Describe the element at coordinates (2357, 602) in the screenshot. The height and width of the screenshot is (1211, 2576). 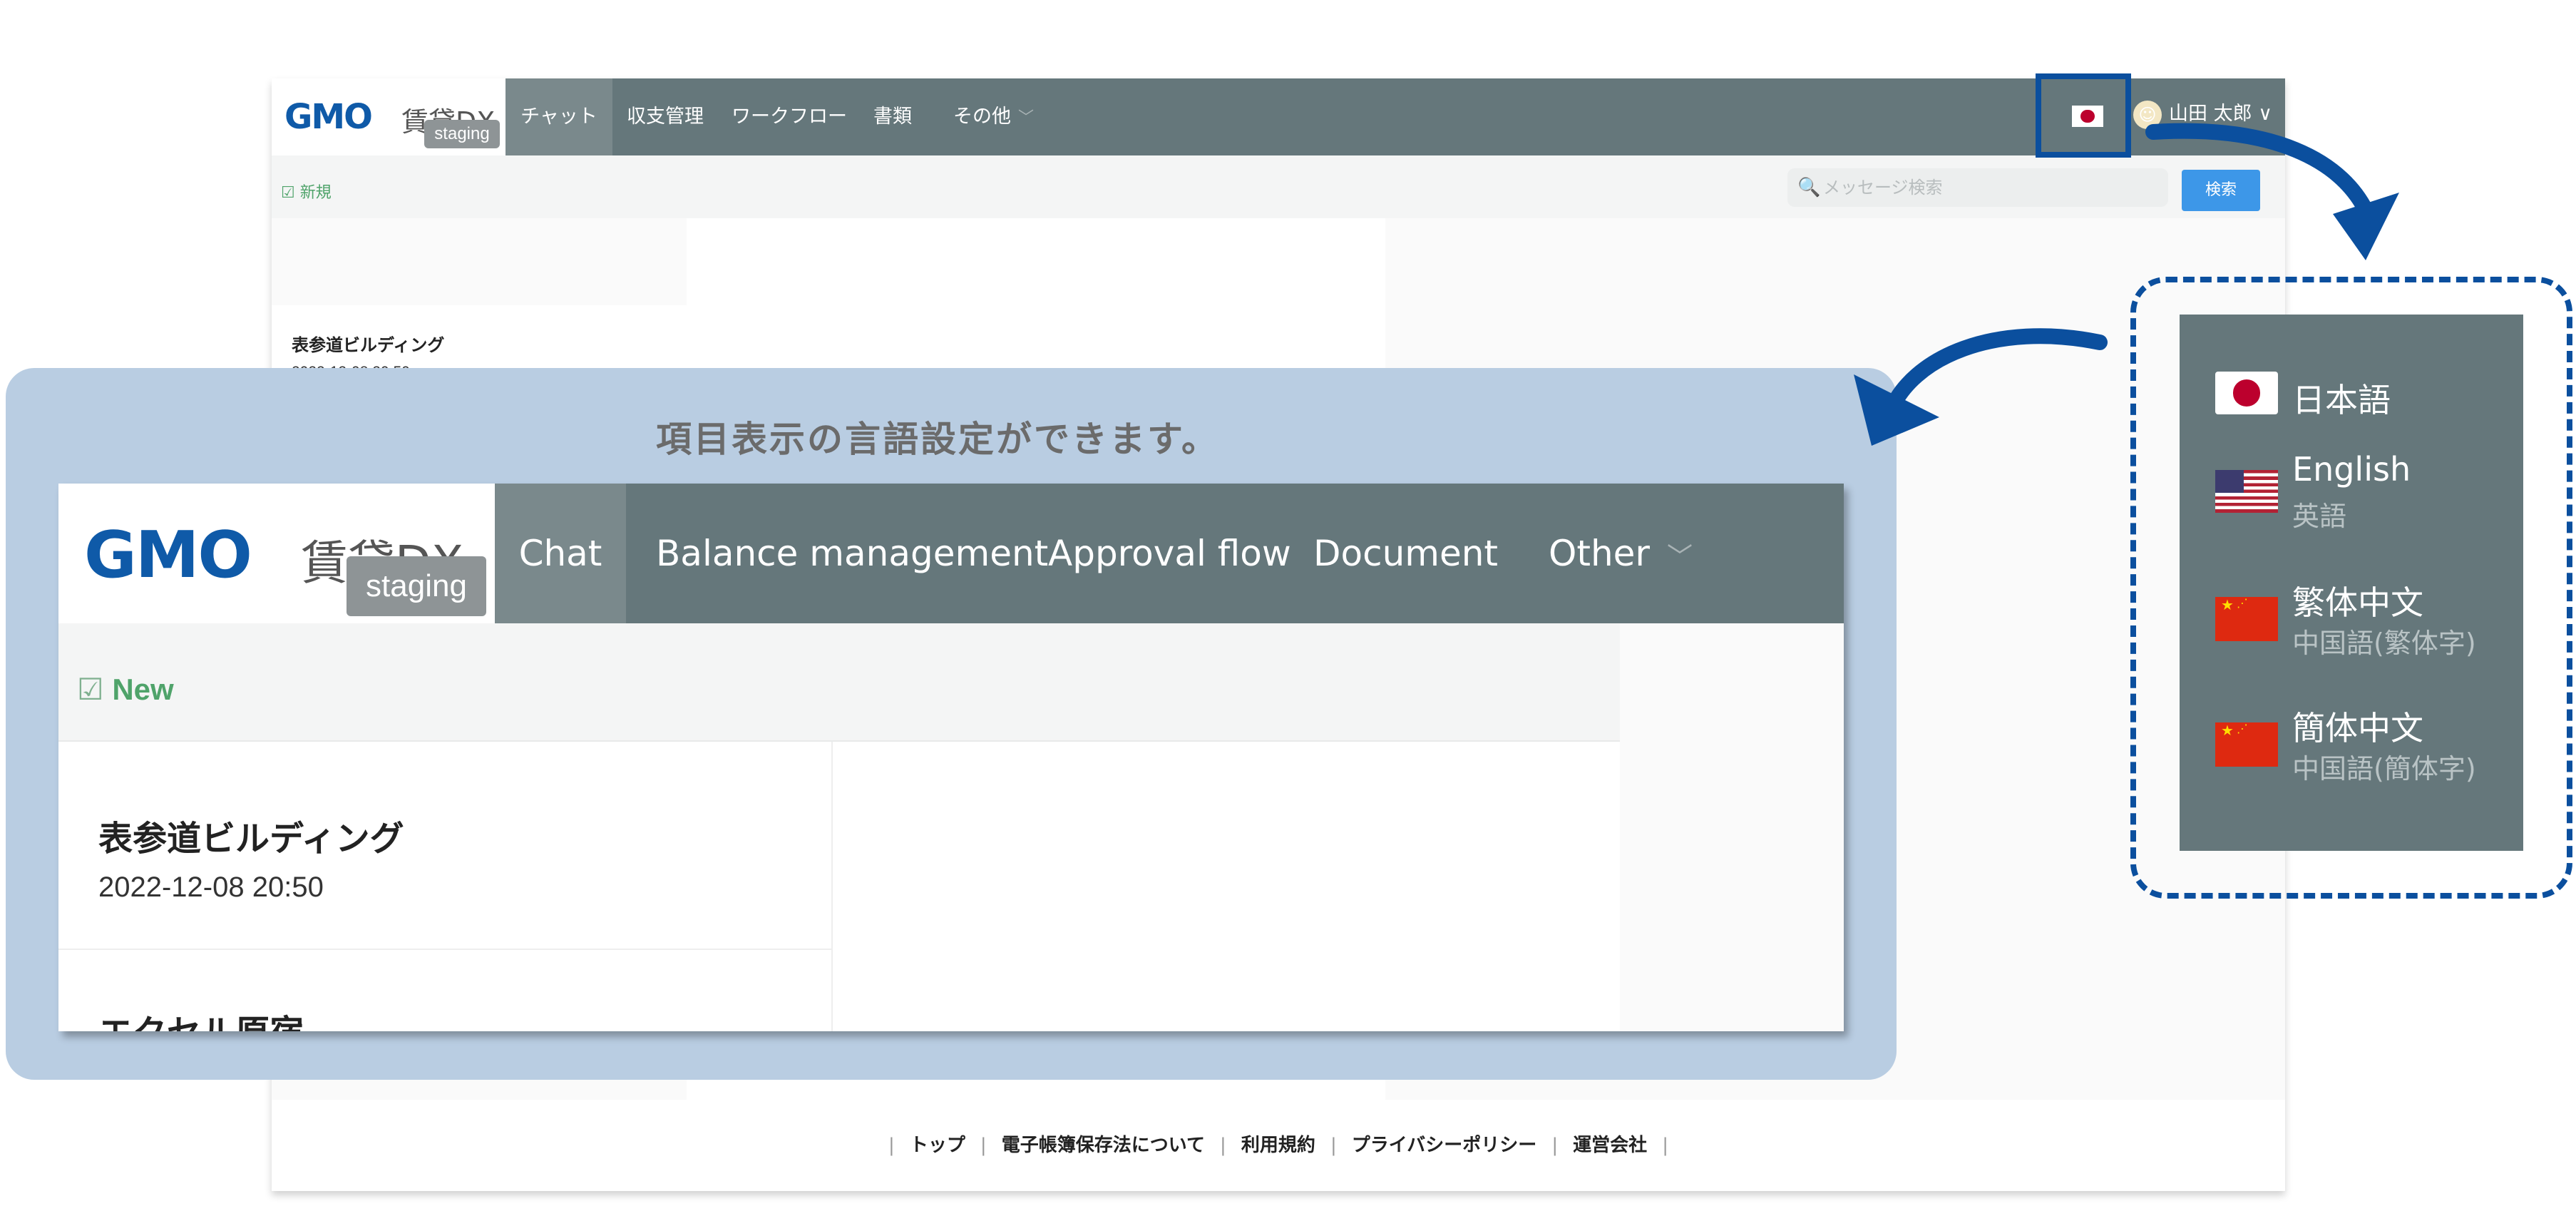
I see `language-name: 繁体中文` at that location.